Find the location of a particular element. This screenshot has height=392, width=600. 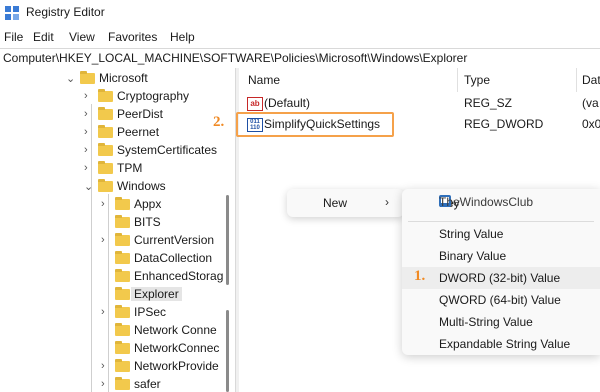

title-bar: Registry Editor is located at coordinates (300, 13).